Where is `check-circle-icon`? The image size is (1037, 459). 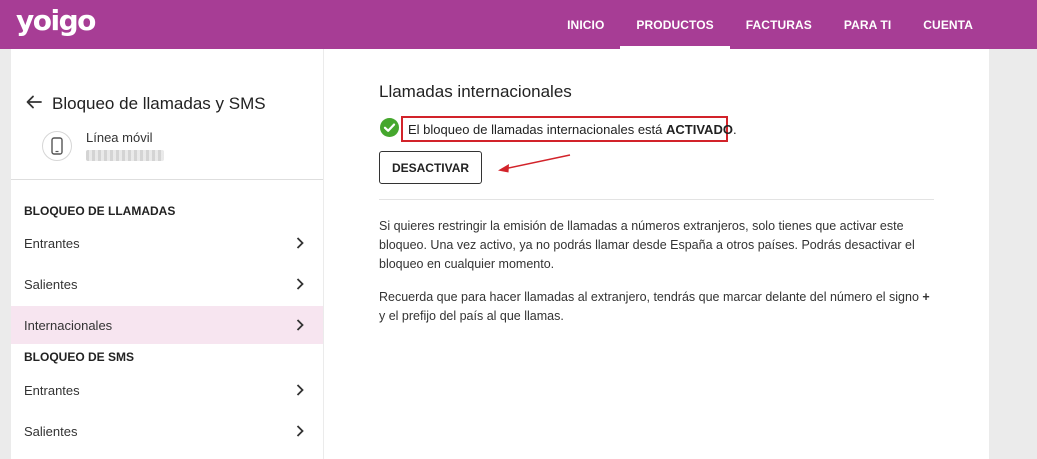
check-circle-icon is located at coordinates (389, 127).